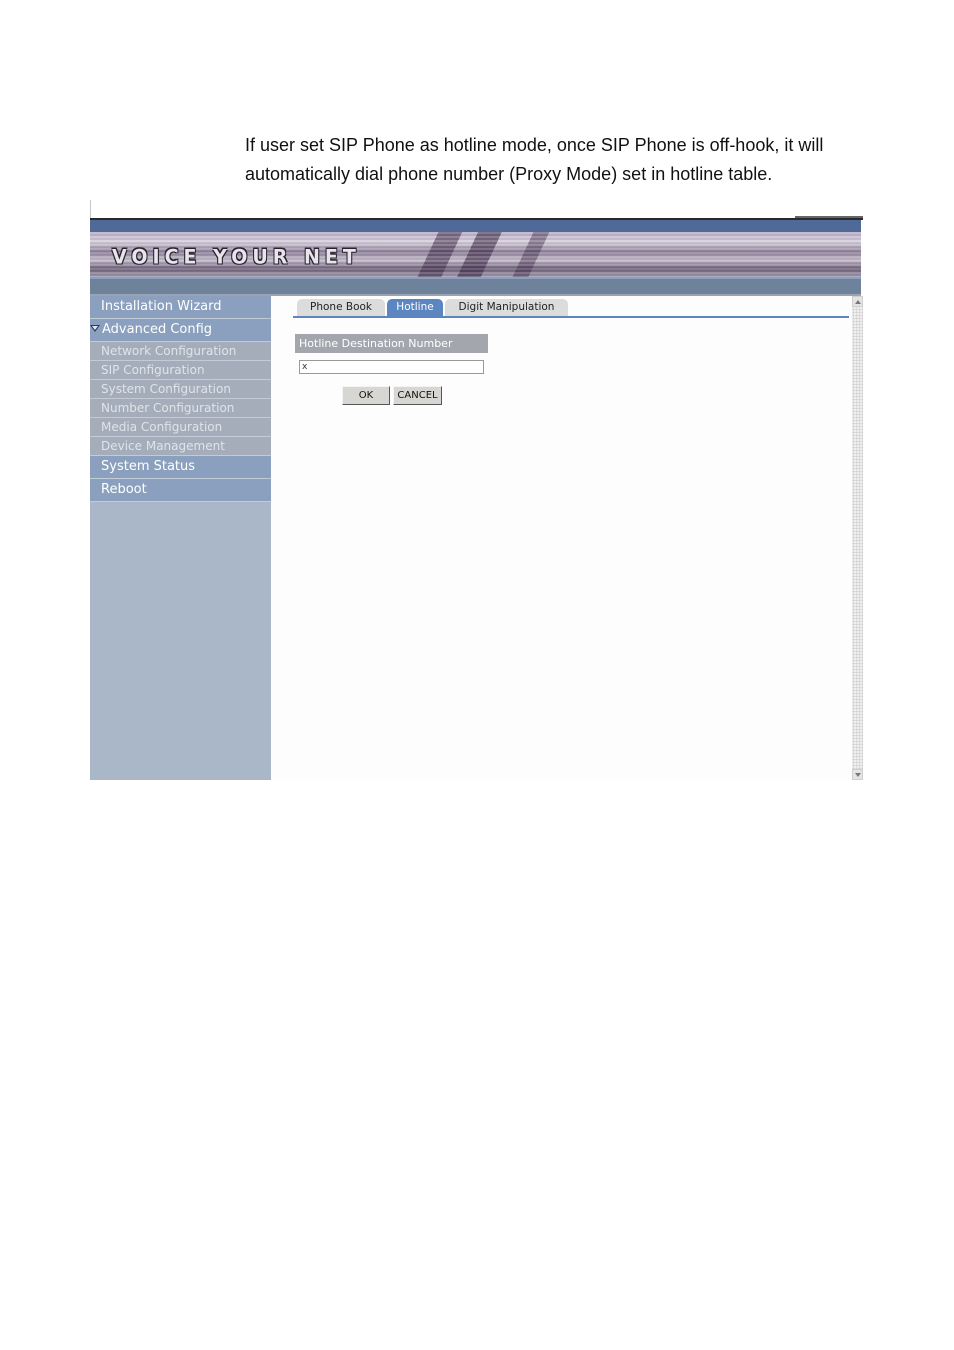  Describe the element at coordinates (180, 490) in the screenshot. I see `sidebar-item-reboot: Reboot` at that location.